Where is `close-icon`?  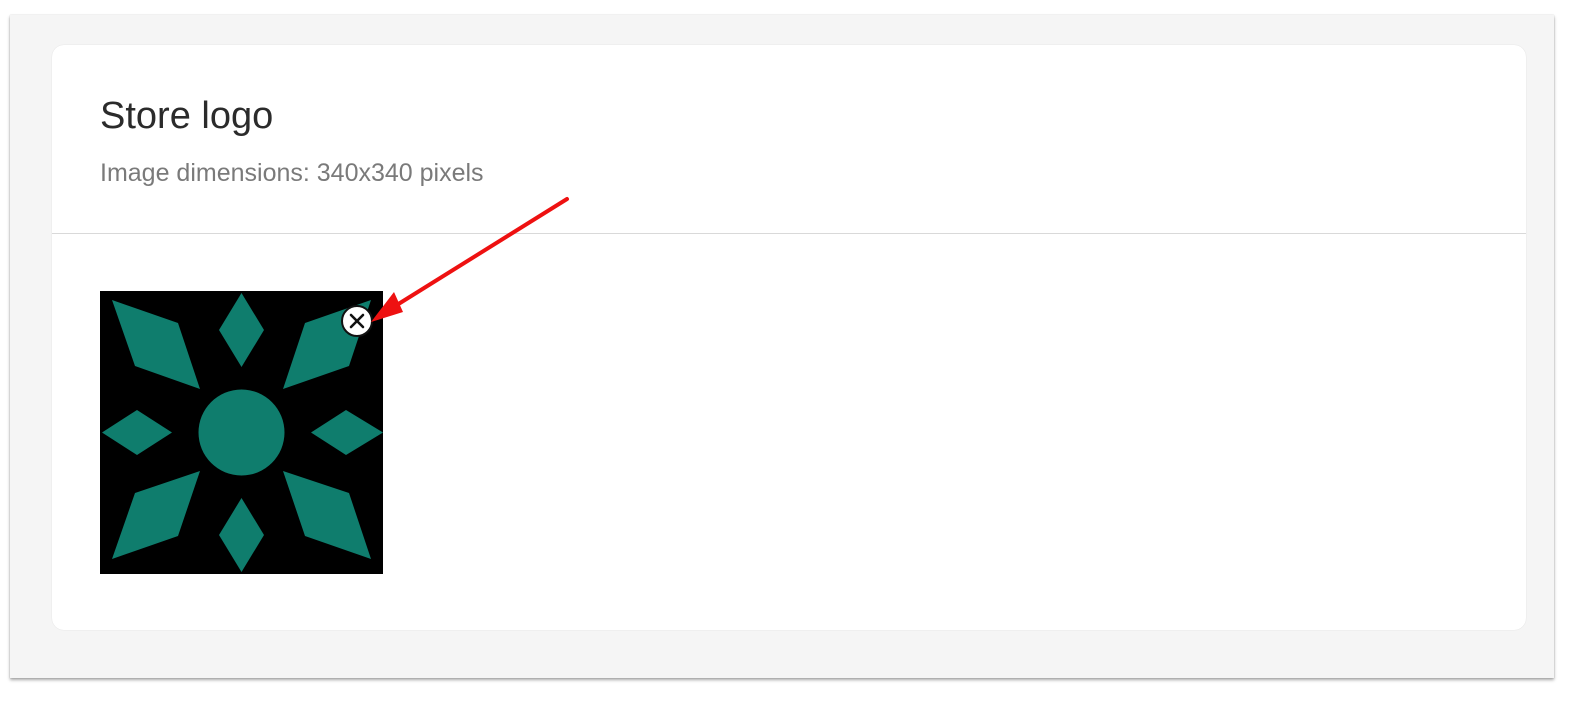 close-icon is located at coordinates (357, 321).